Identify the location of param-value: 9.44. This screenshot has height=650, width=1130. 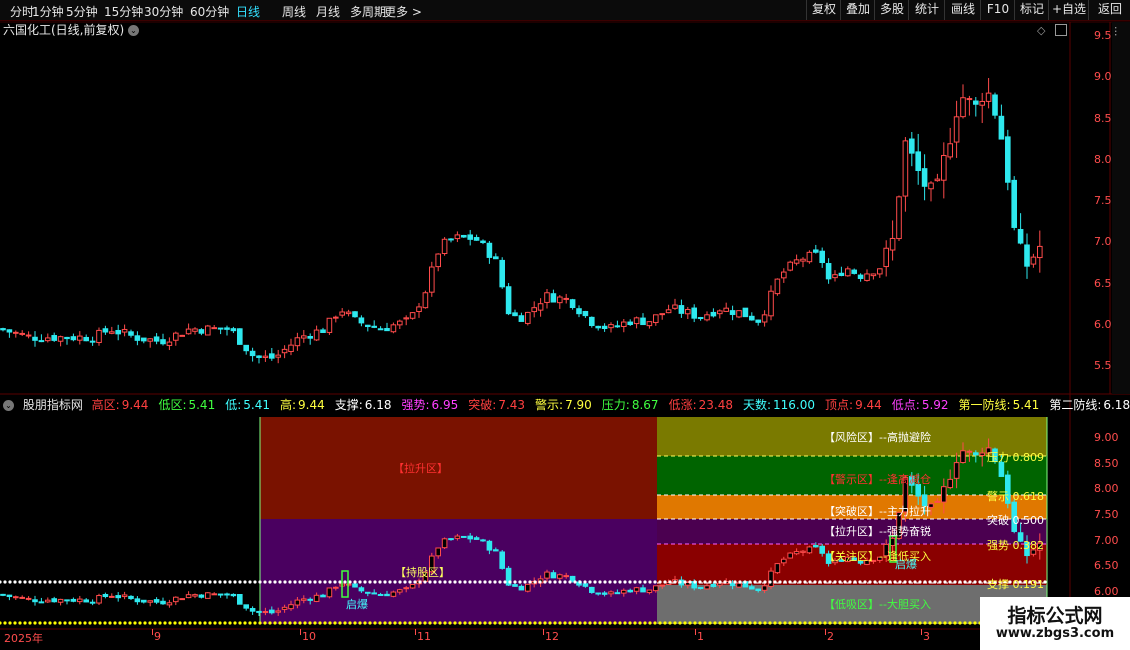
(868, 405).